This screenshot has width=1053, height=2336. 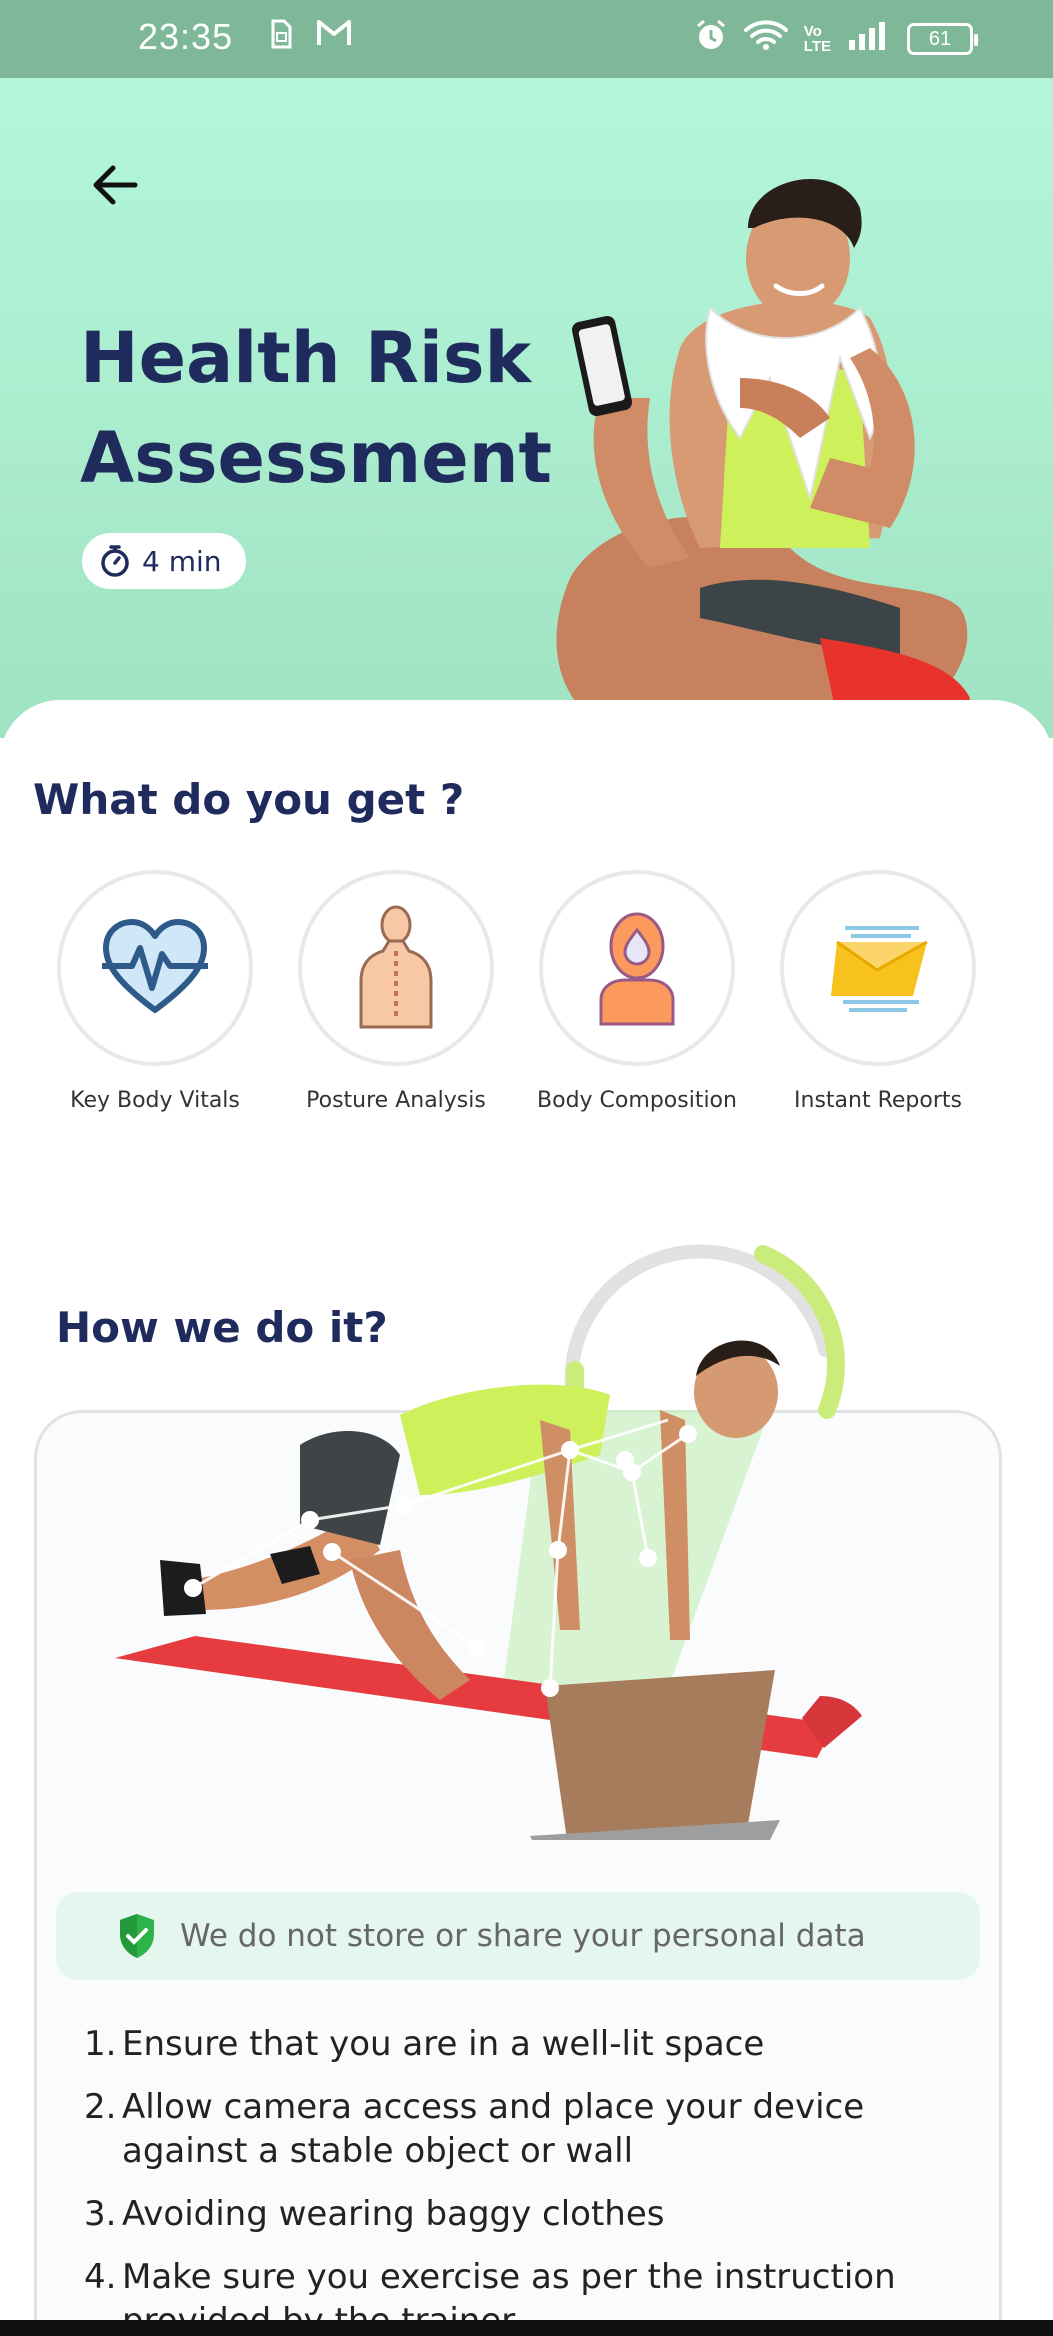 I want to click on signal-icon, so click(x=869, y=39).